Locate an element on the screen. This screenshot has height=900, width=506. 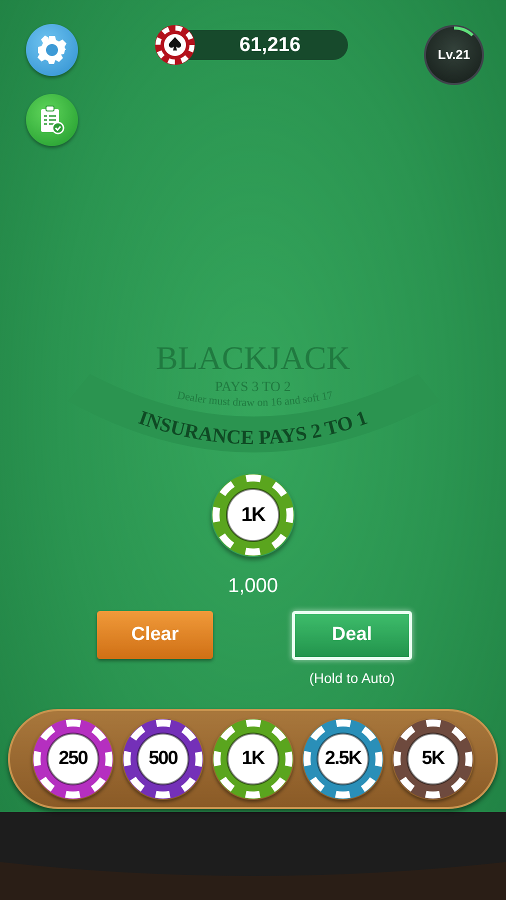
chip-button: 500 is located at coordinates (163, 759).